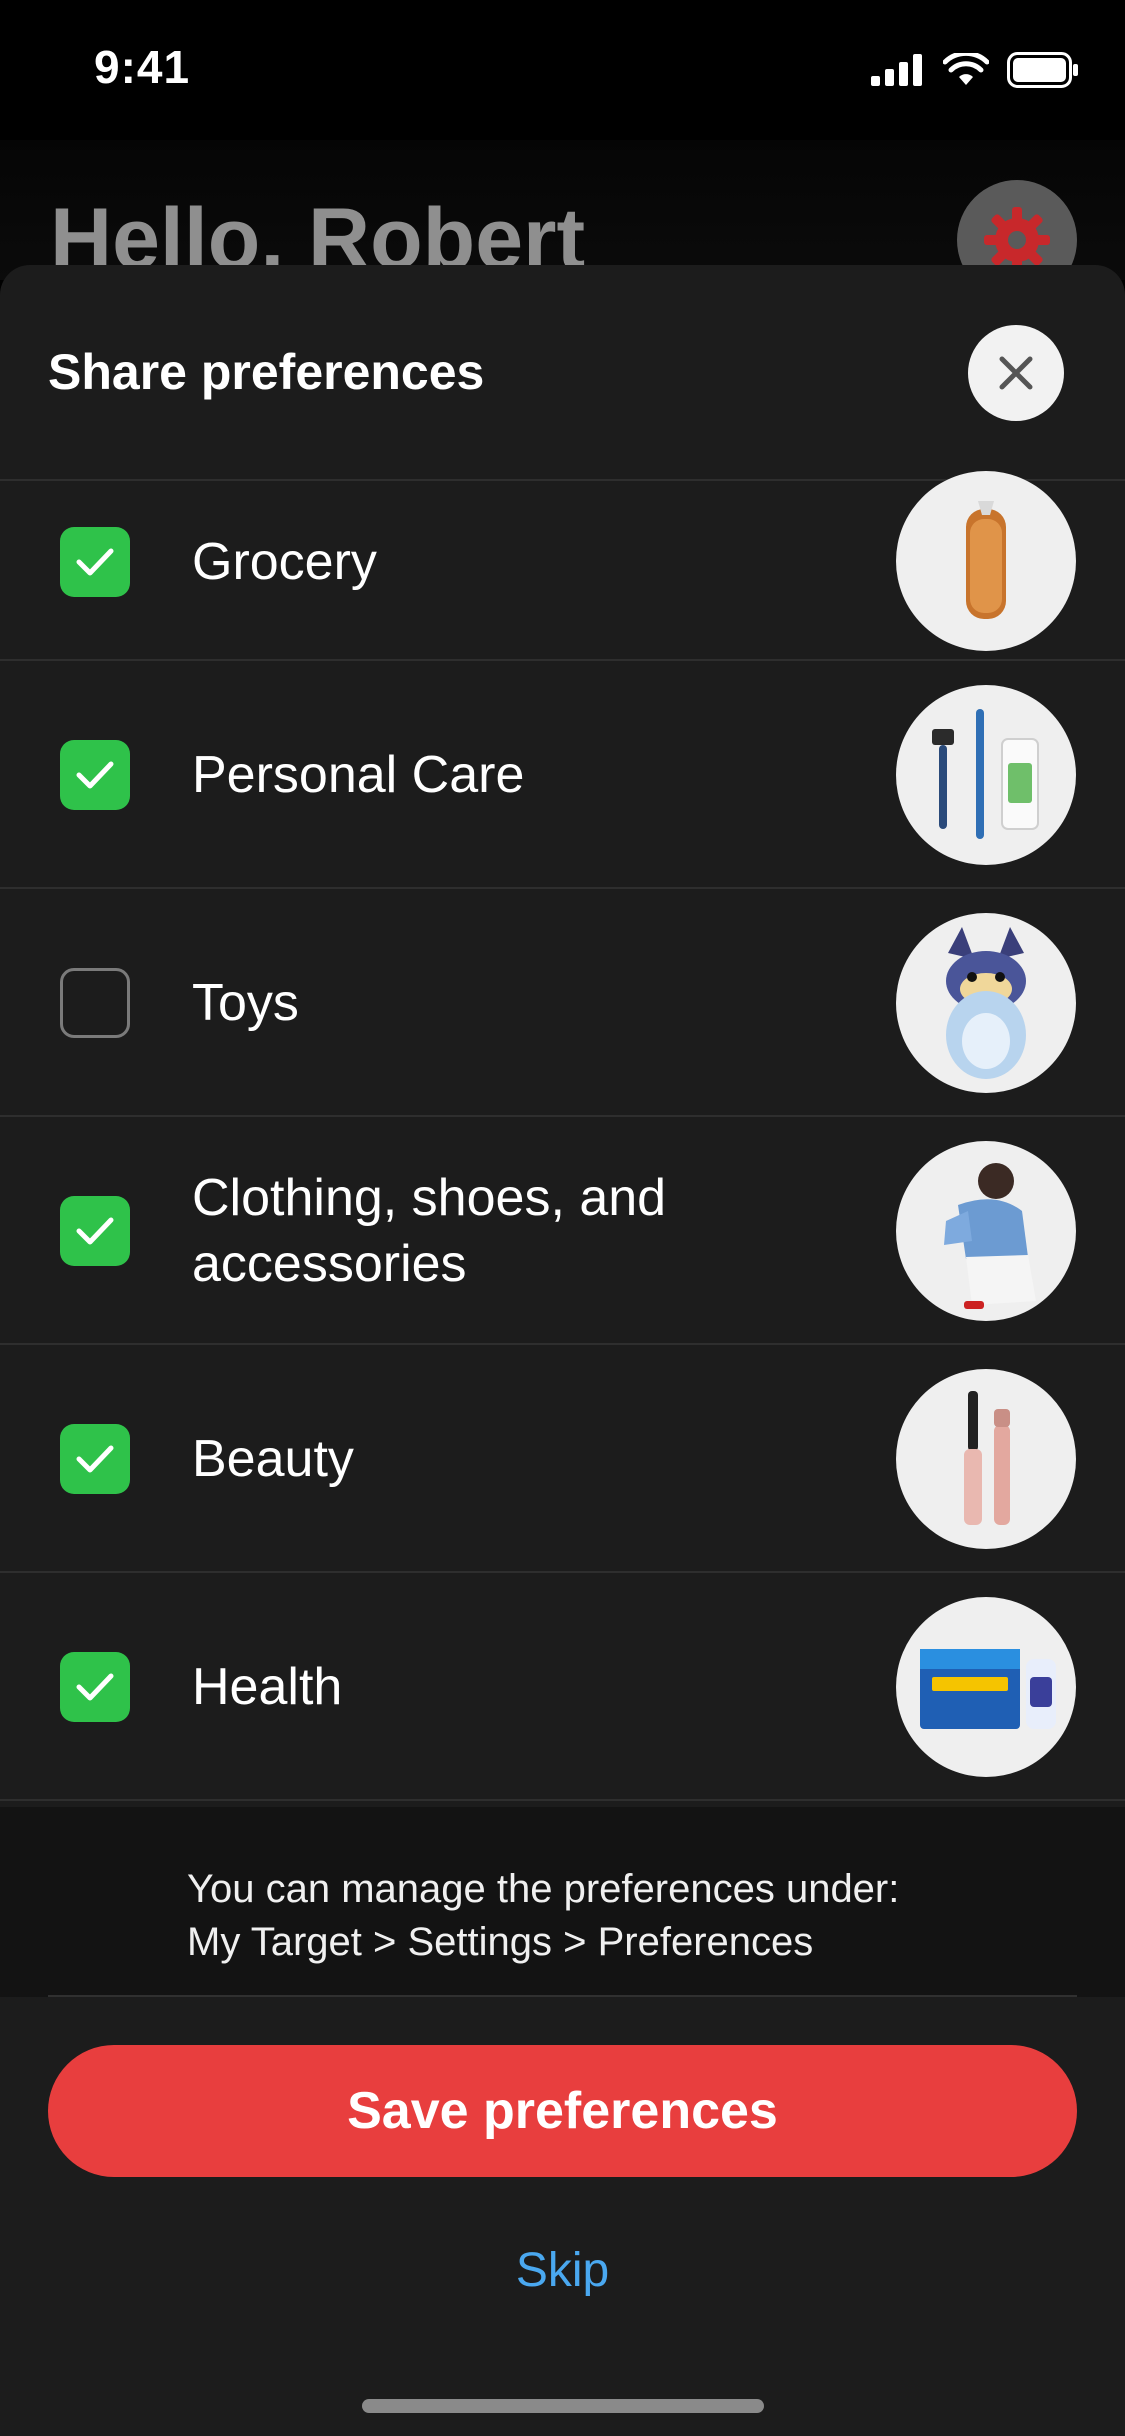 The image size is (1125, 2436). Describe the element at coordinates (562, 70) in the screenshot. I see `status-bar: 9:41` at that location.